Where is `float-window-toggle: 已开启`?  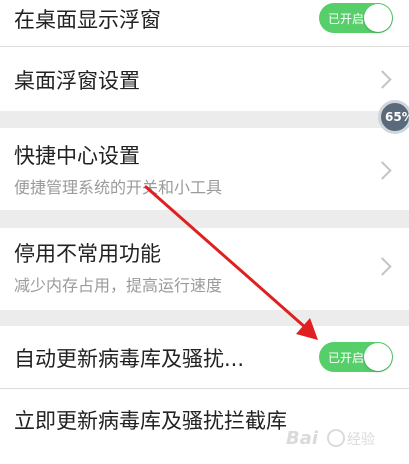 float-window-toggle: 已开启 is located at coordinates (356, 18).